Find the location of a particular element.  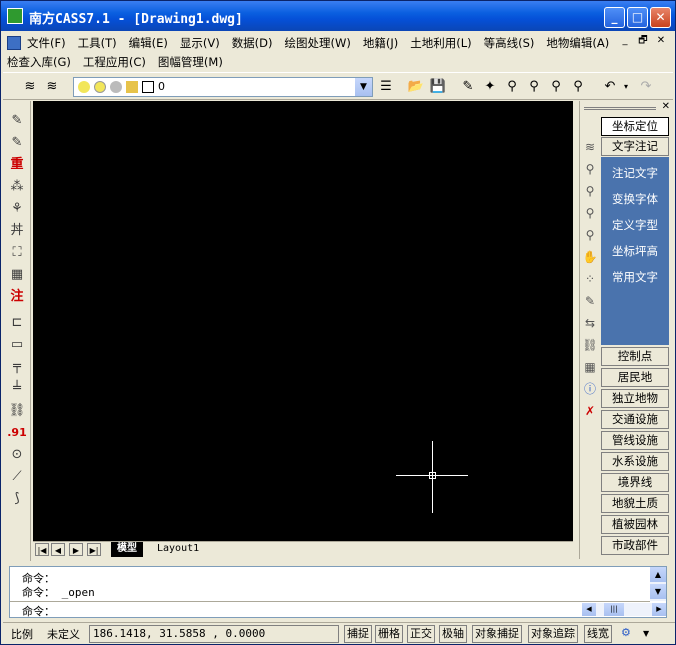

pencil-icon: ✎ is located at coordinates (468, 87).